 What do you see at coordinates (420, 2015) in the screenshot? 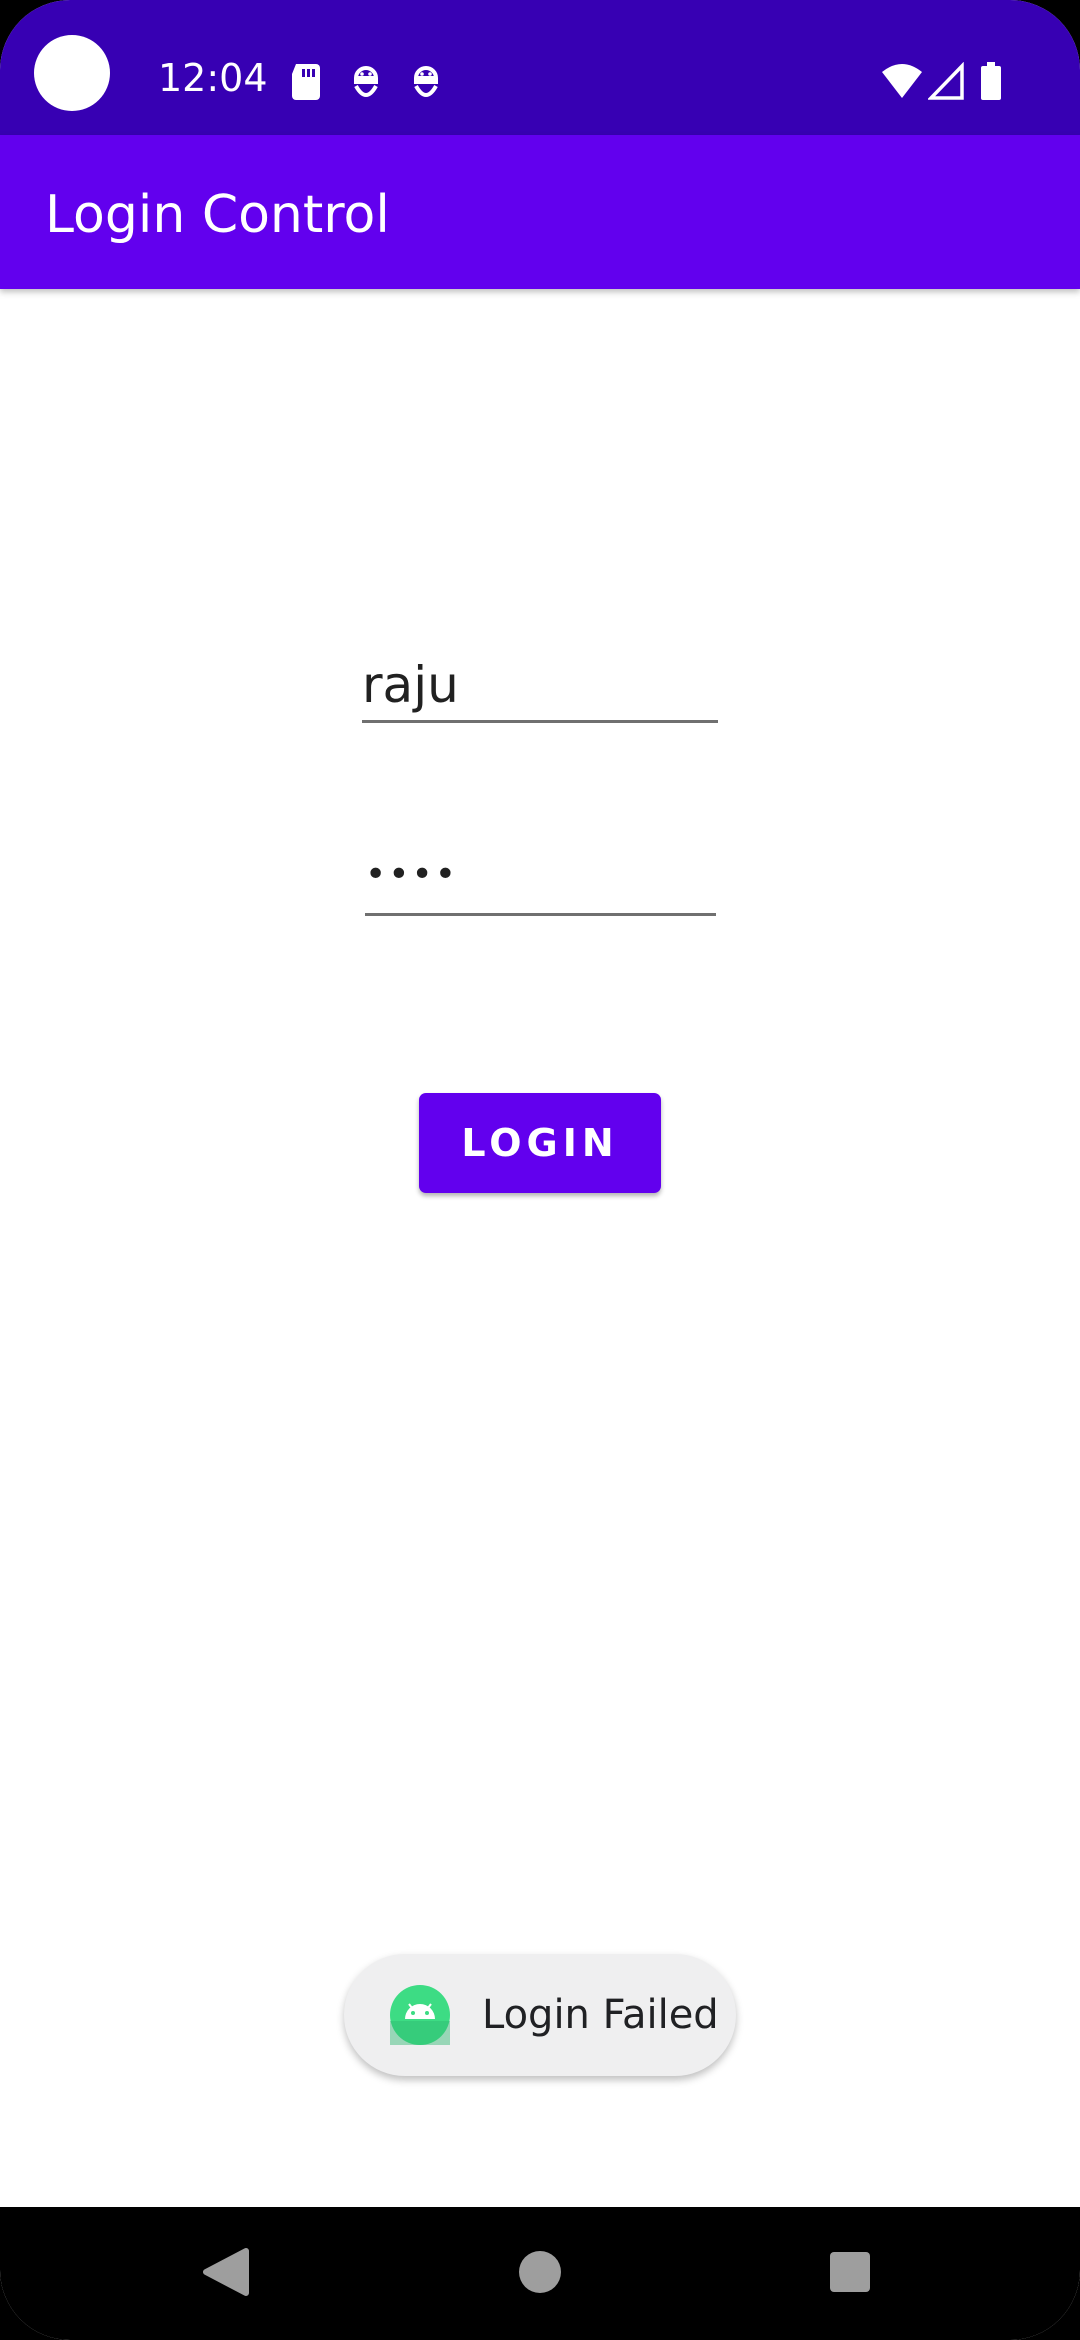
I see `android-app-icon` at bounding box center [420, 2015].